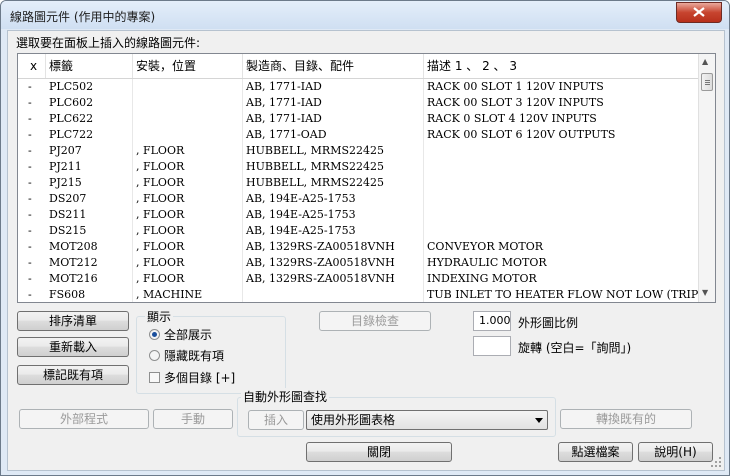 This screenshot has width=730, height=476. What do you see at coordinates (84, 419) in the screenshot?
I see `external-program-button: 外部程式` at bounding box center [84, 419].